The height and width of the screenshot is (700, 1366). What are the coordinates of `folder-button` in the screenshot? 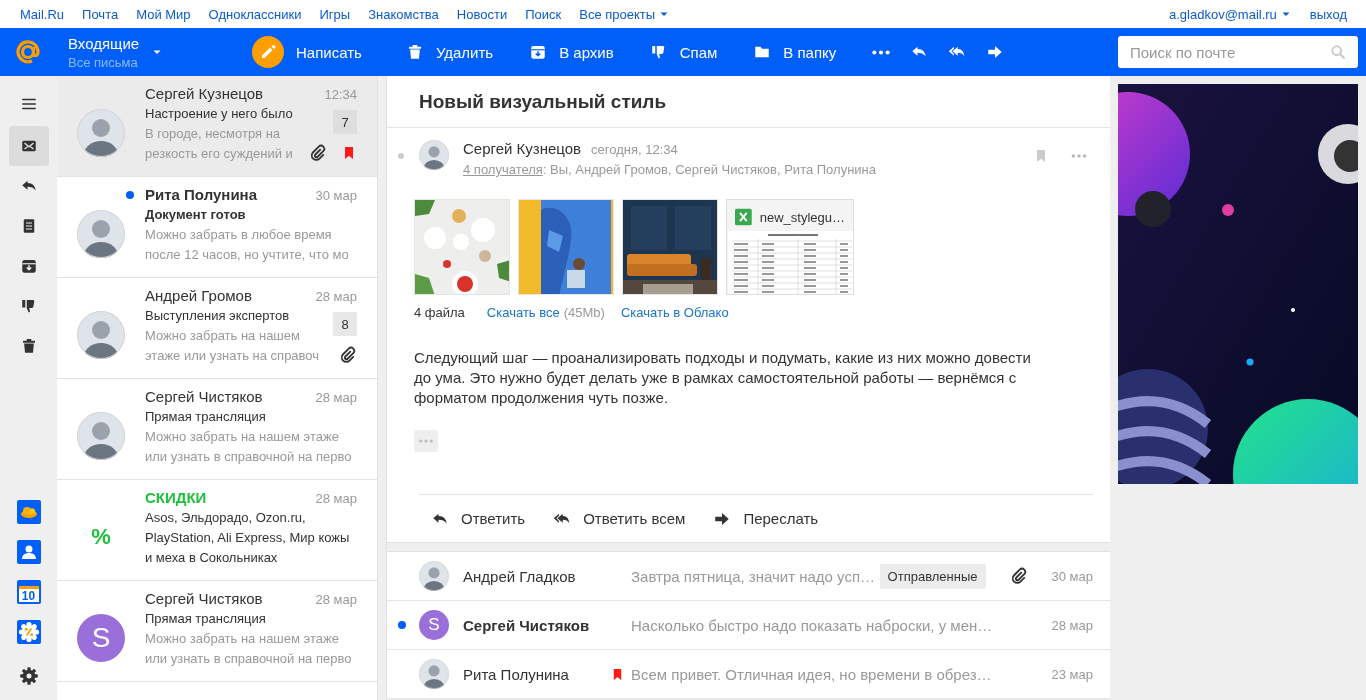 It's located at (28, 146).